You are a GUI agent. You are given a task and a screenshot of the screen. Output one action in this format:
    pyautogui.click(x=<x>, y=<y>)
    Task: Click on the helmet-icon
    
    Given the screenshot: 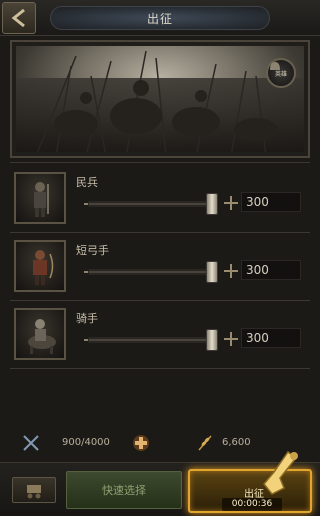 What is the action you would take?
    pyautogui.click(x=275, y=66)
    